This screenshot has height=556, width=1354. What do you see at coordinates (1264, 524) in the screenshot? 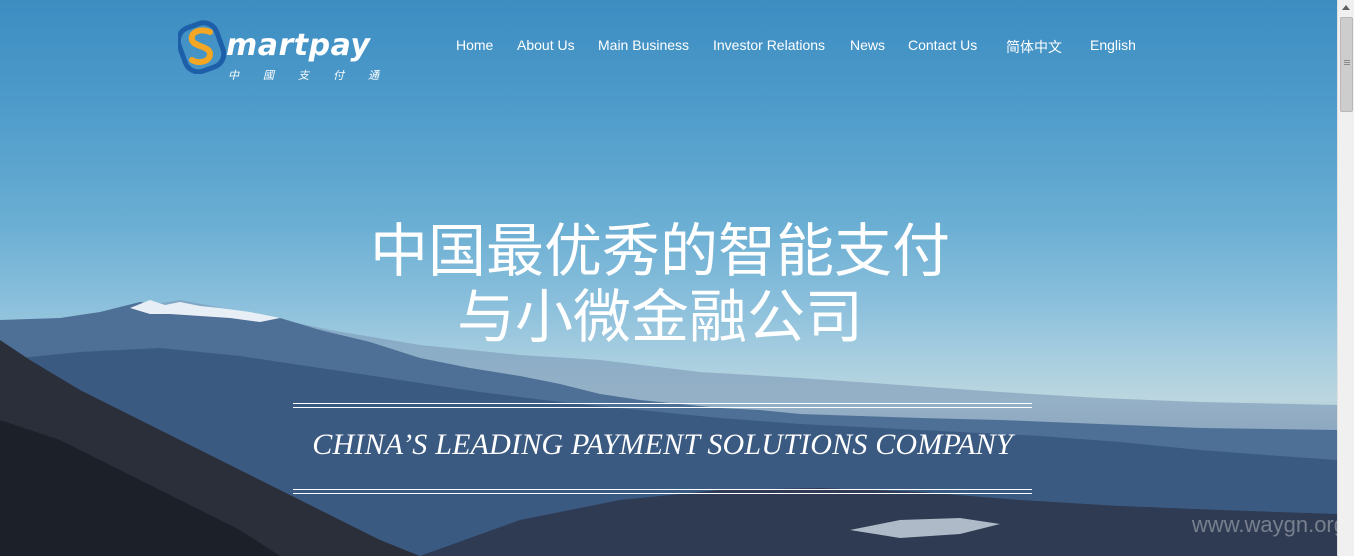
I see `watermark-text: www.waygn.org` at bounding box center [1264, 524].